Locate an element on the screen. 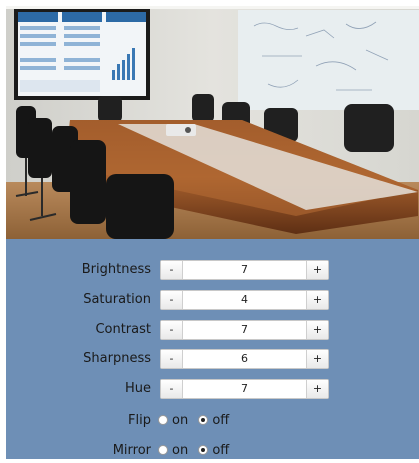 The height and width of the screenshot is (463, 419). contrast-stepper: - 7 + is located at coordinates (244, 330).